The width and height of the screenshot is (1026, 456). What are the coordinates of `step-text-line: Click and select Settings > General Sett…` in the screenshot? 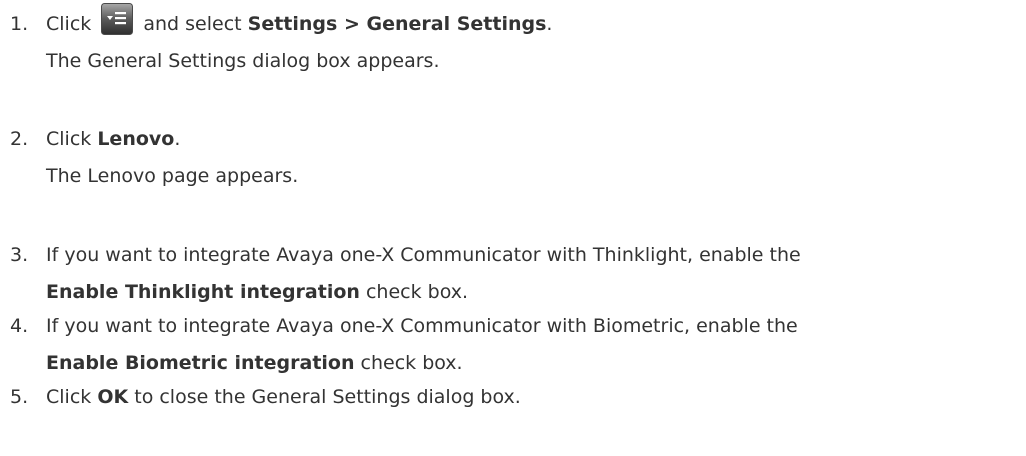 It's located at (299, 21).